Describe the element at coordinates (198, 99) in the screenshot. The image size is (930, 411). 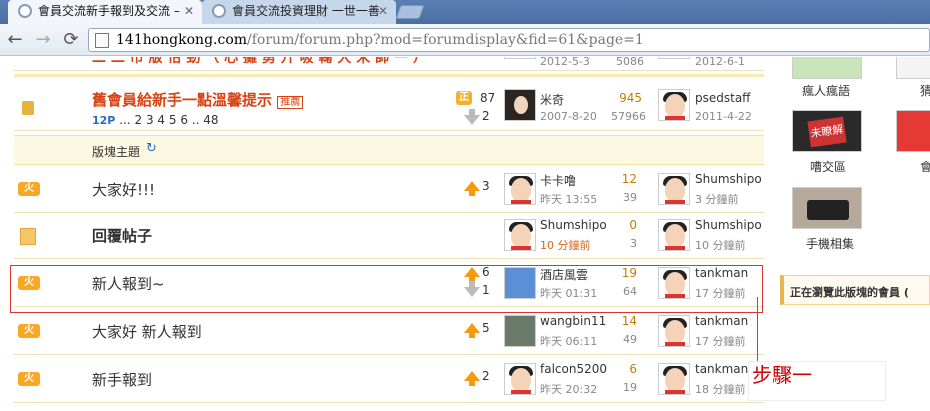
I see `thread-title: 舊會員給新手一點溫馨提示 推薦` at that location.